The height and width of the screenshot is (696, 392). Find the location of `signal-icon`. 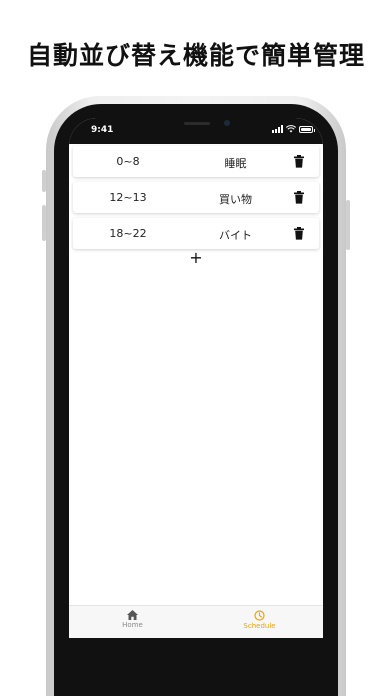

signal-icon is located at coordinates (277, 129).